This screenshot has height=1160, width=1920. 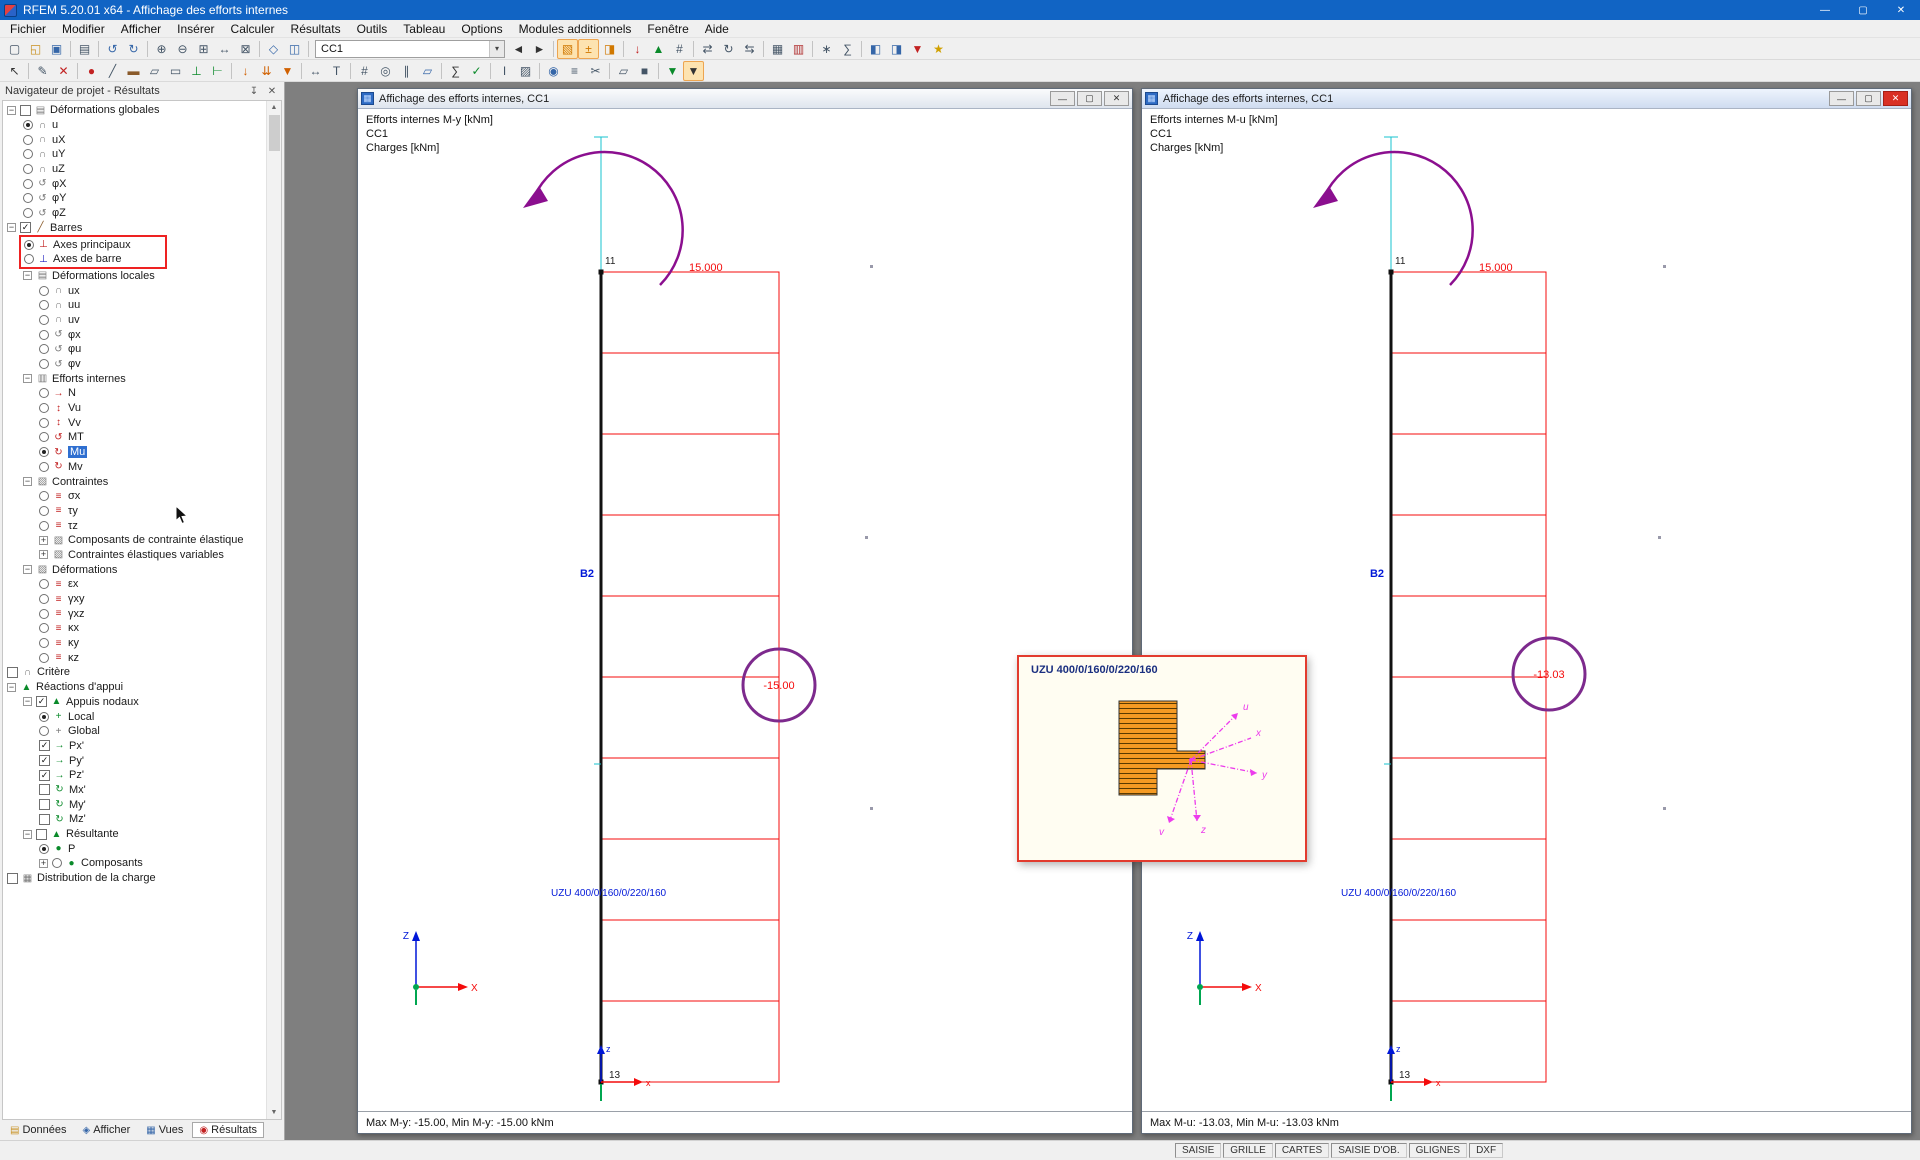 What do you see at coordinates (525, 71) in the screenshot?
I see `material-button: ▨` at bounding box center [525, 71].